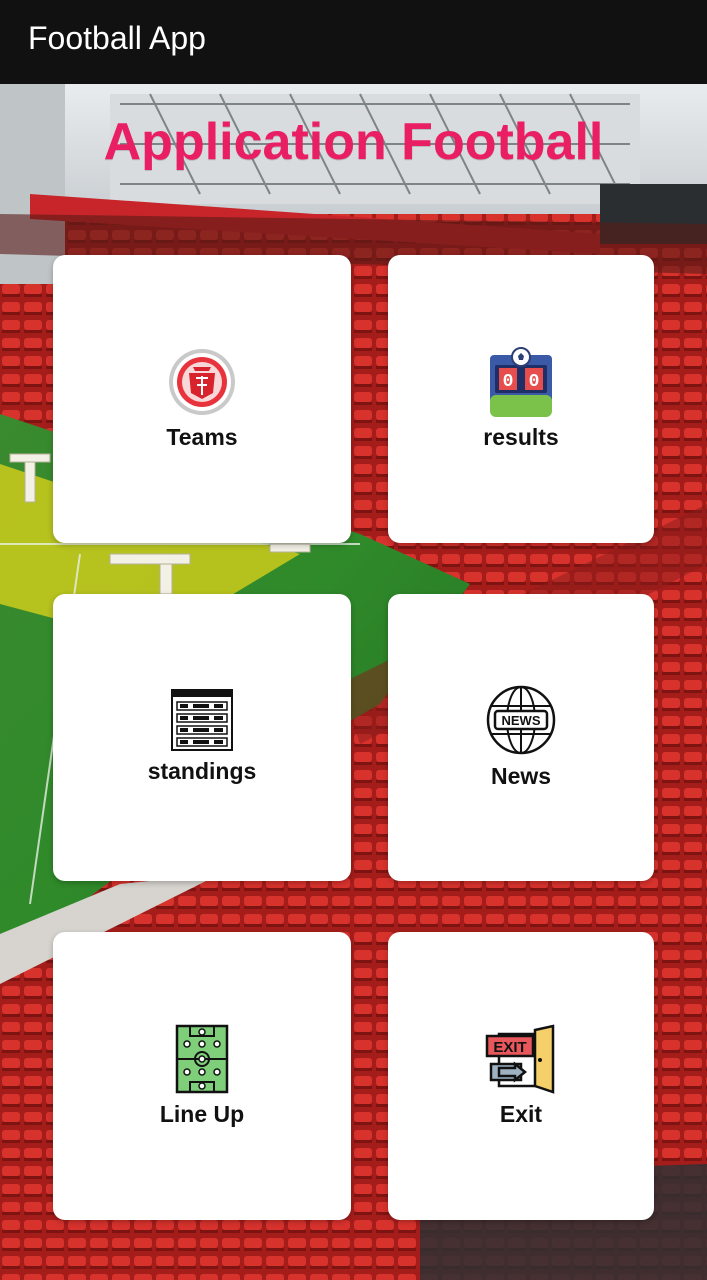 The image size is (707, 1280). Describe the element at coordinates (117, 38) in the screenshot. I see `app-title: Football App` at that location.